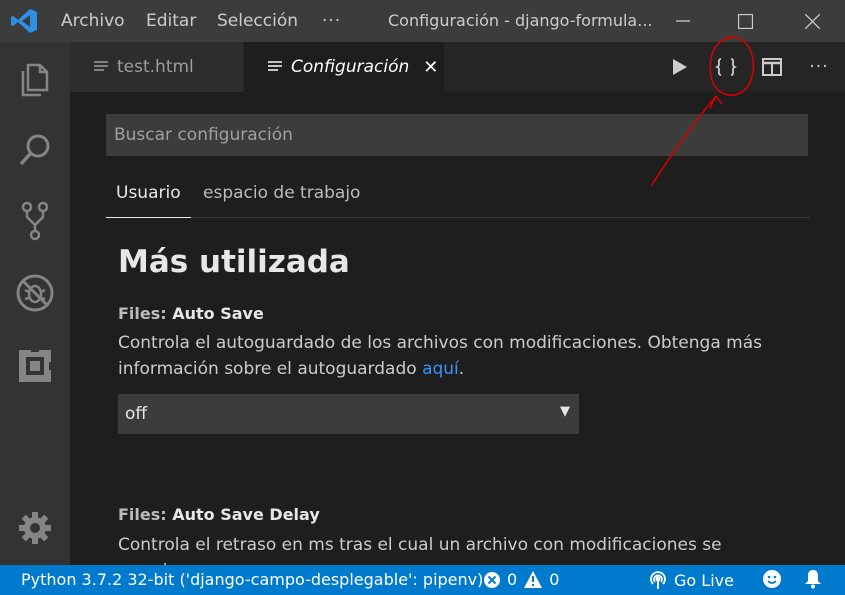 This screenshot has height=595, width=845. I want to click on maximize-button, so click(745, 21).